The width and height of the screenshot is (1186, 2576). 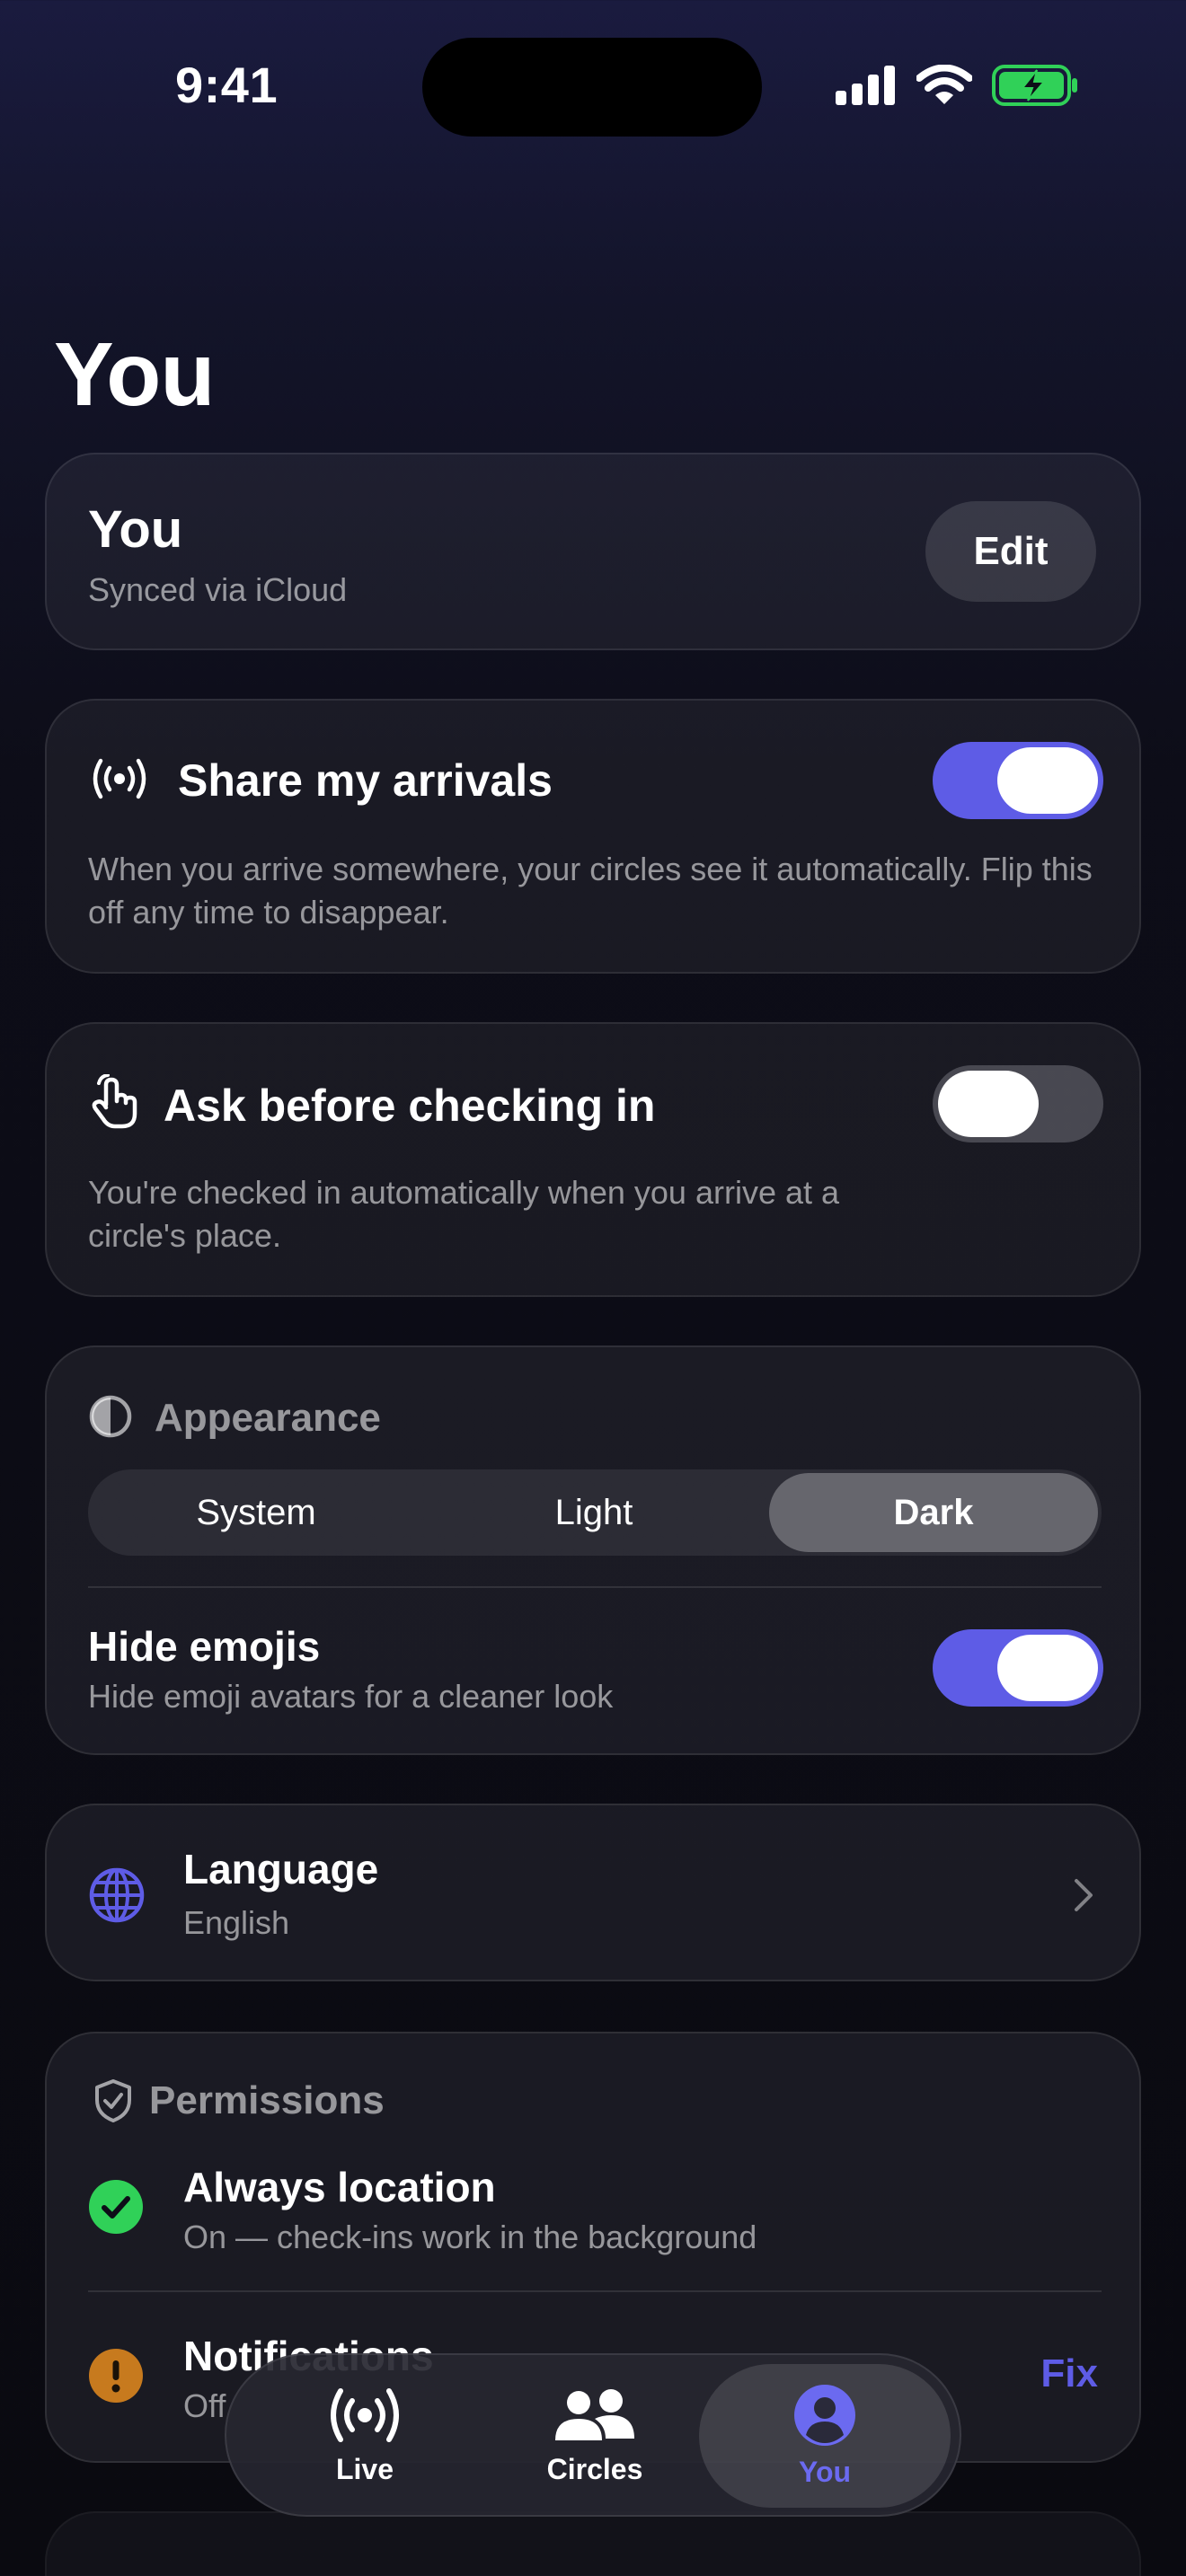 I want to click on hide-emojis-toggle, so click(x=1018, y=1668).